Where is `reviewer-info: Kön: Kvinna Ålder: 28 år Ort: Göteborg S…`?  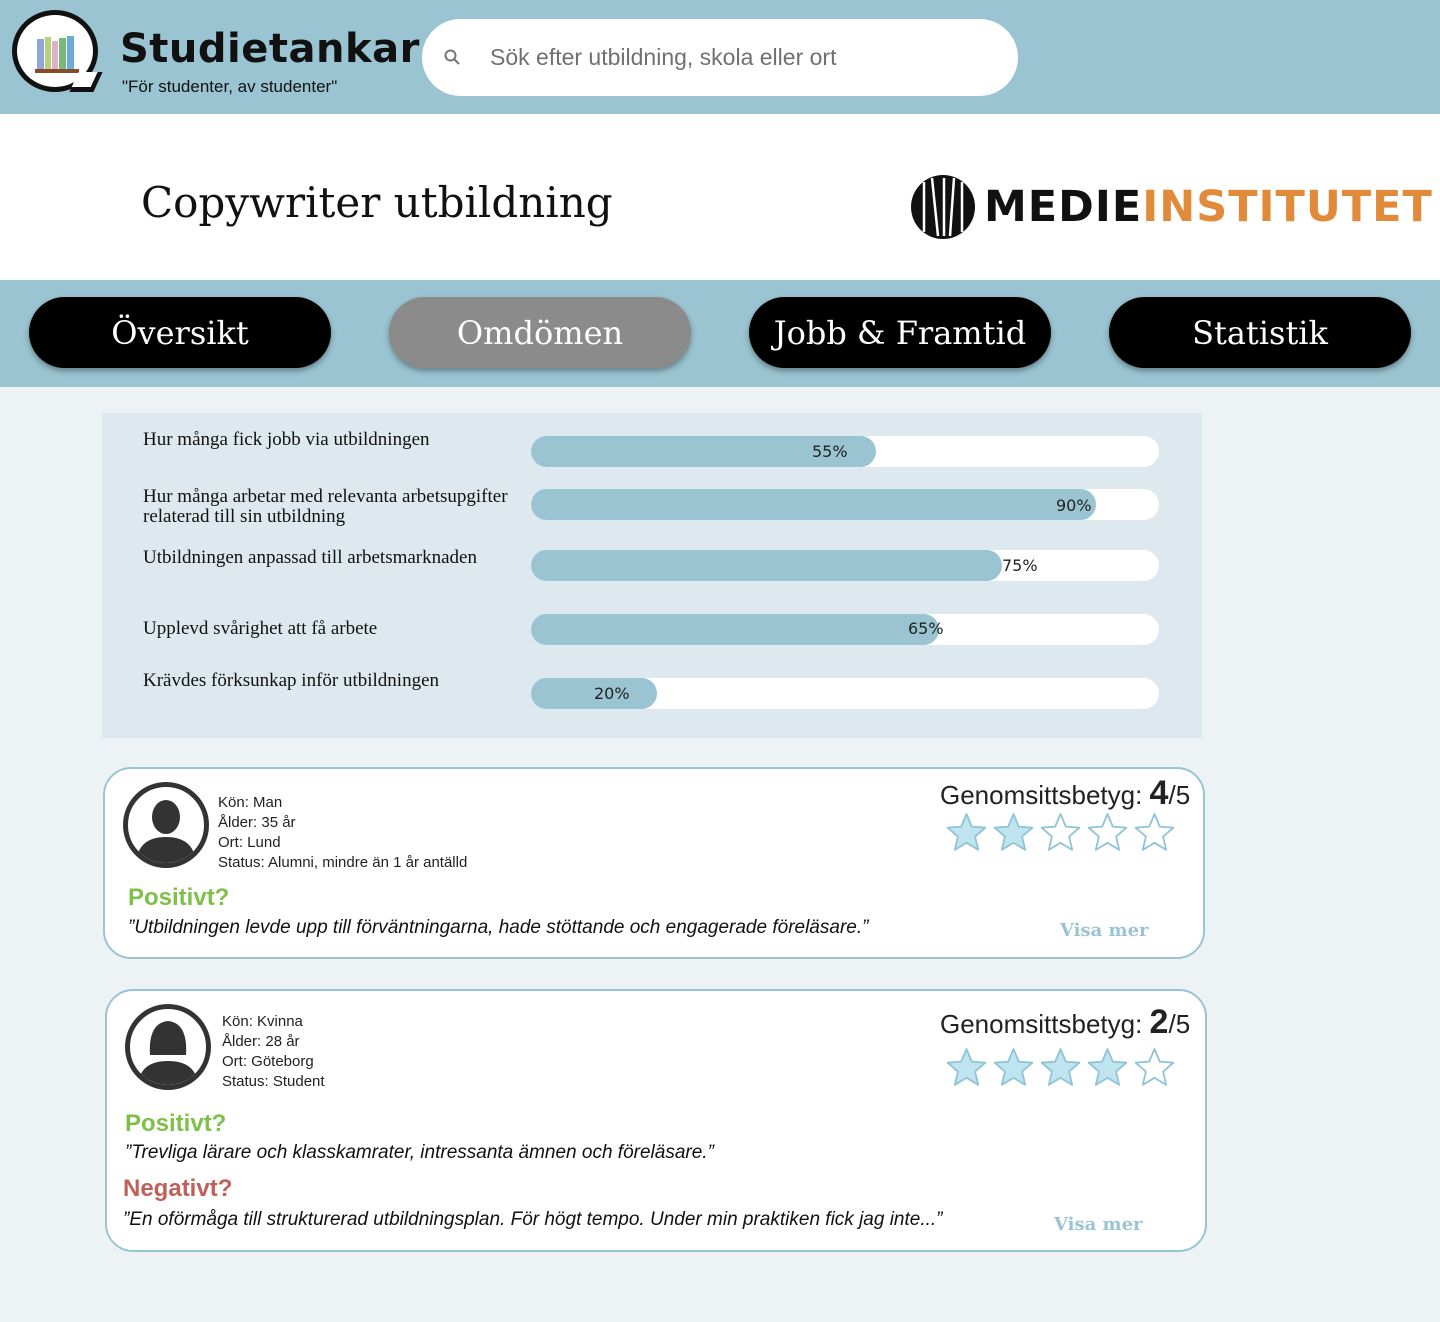 reviewer-info: Kön: Kvinna Ålder: 28 år Ort: Göteborg S… is located at coordinates (273, 1052).